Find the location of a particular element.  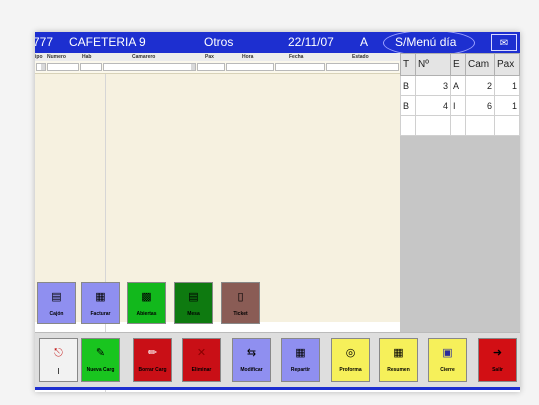

button-label: Mesa is located at coordinates (193, 314).